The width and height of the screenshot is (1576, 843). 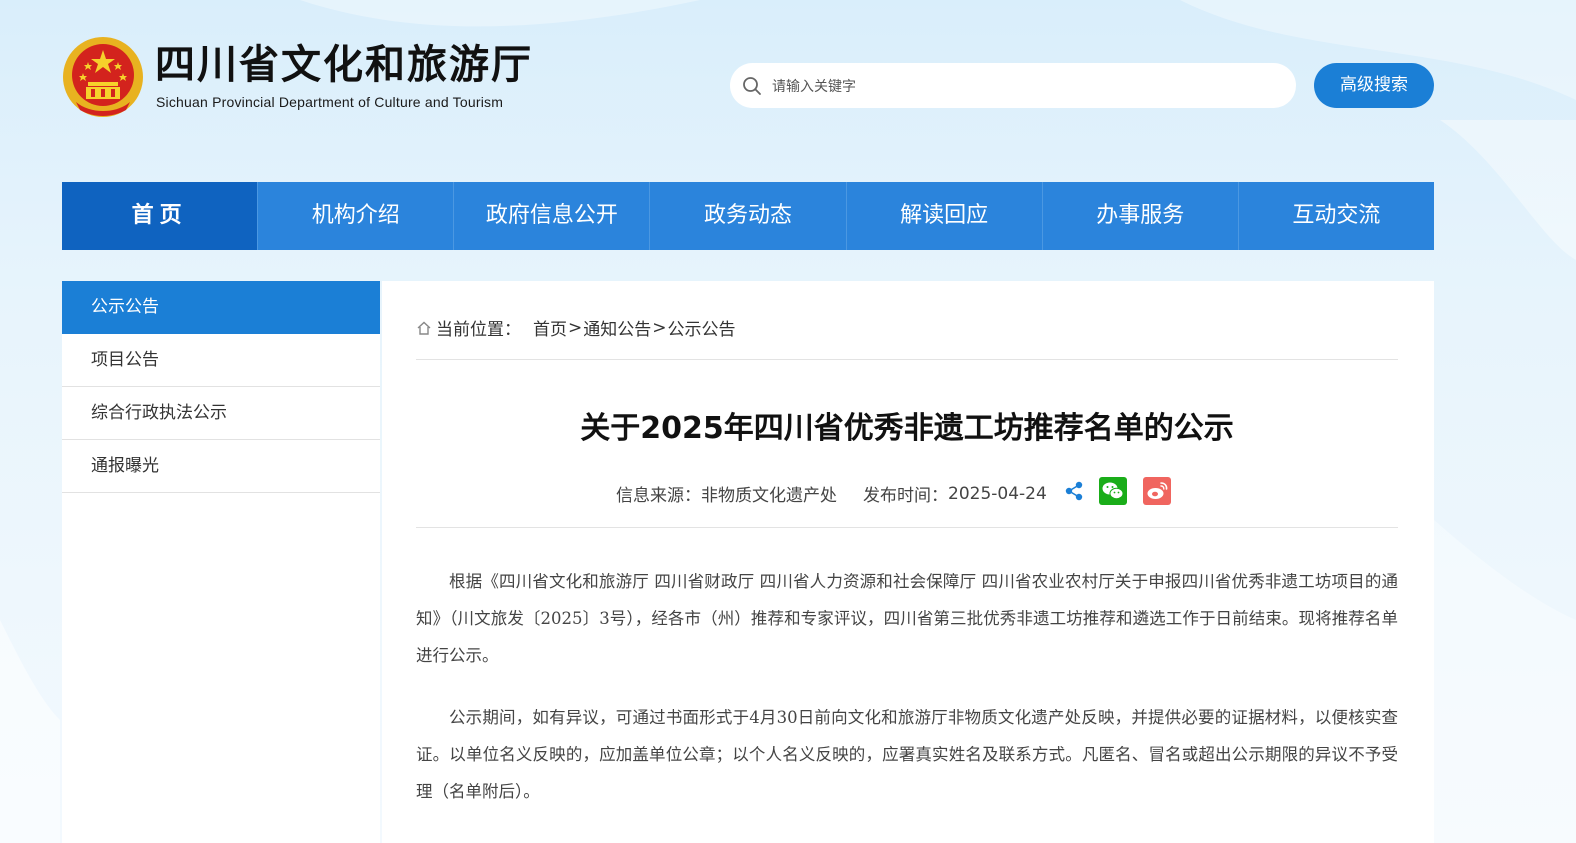 What do you see at coordinates (552, 216) in the screenshot?
I see `nav-item-gov-info: 政府信息公开` at bounding box center [552, 216].